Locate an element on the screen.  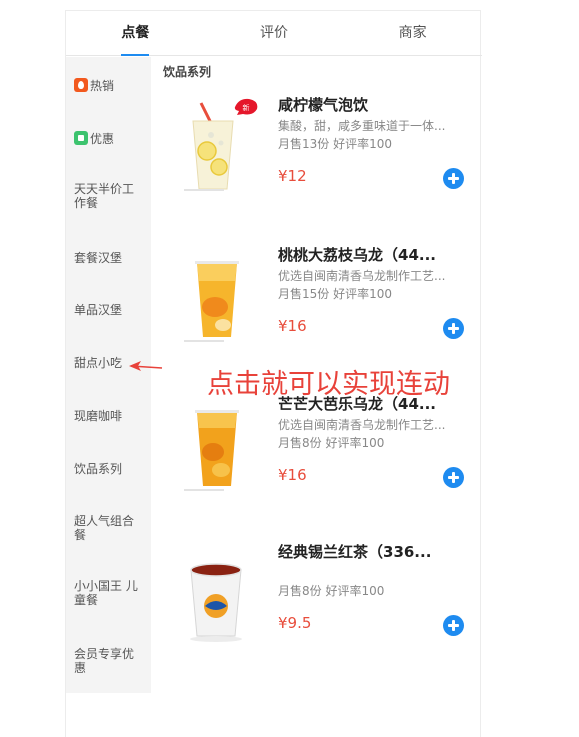
sidebar-item-label: 单品汉堡 is located at coordinates (98, 310).